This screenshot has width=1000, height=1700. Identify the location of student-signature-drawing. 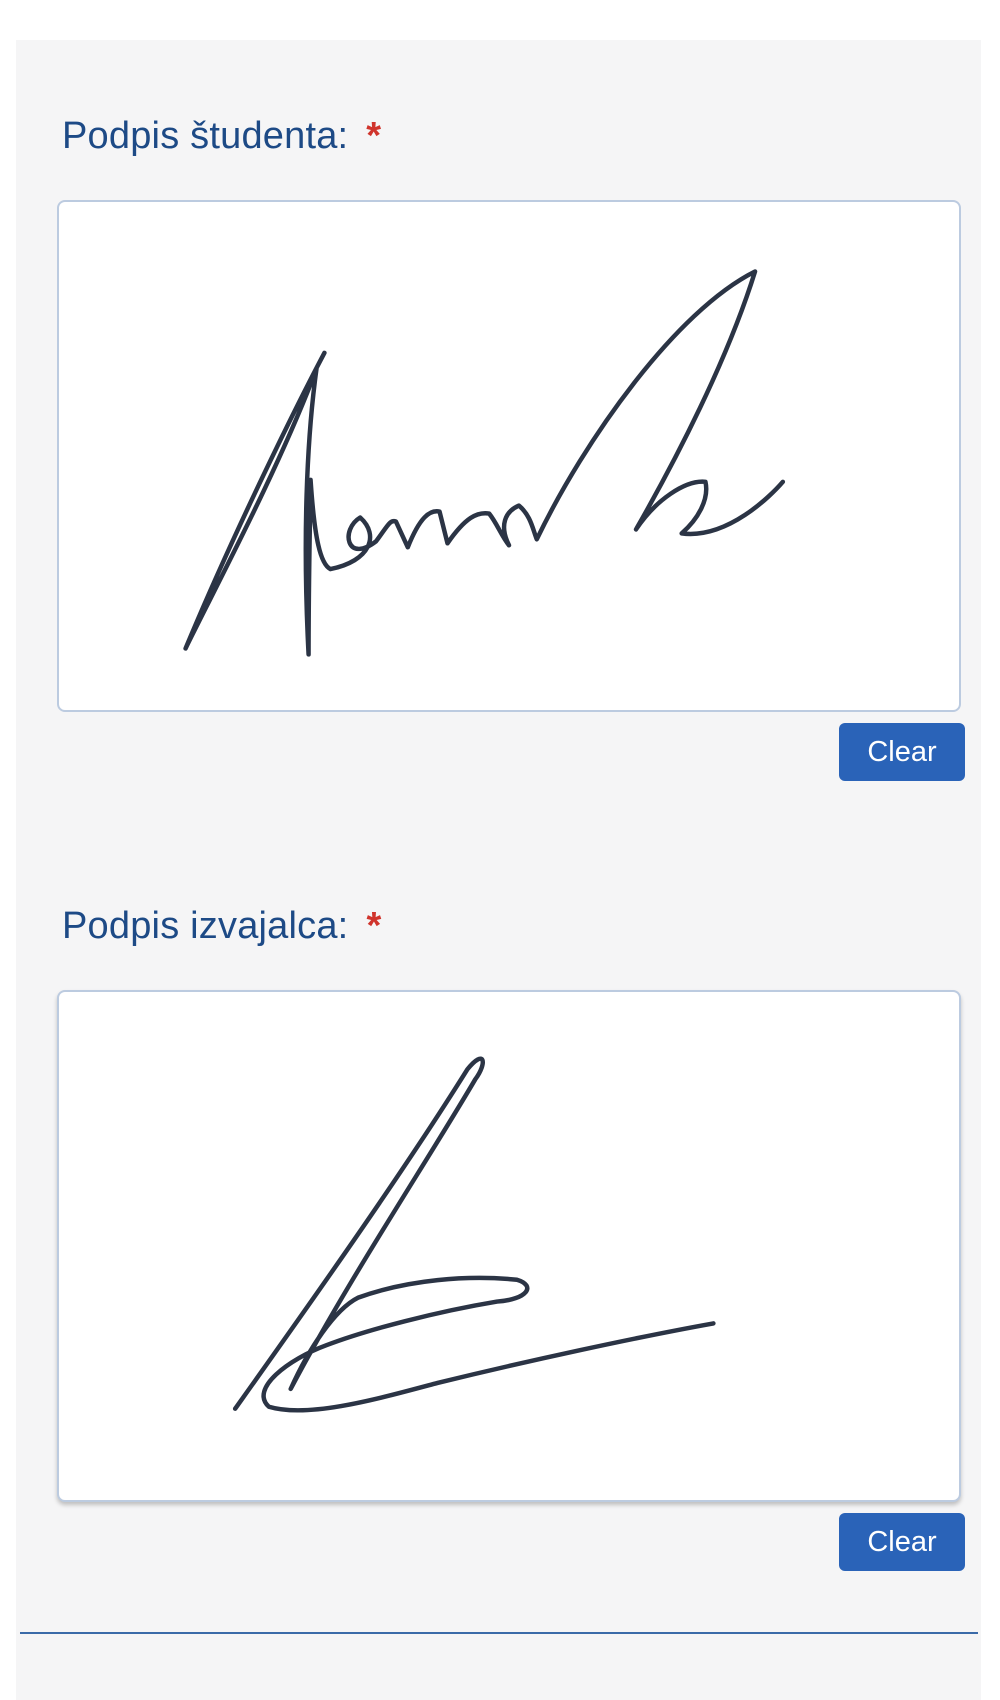
(484, 463).